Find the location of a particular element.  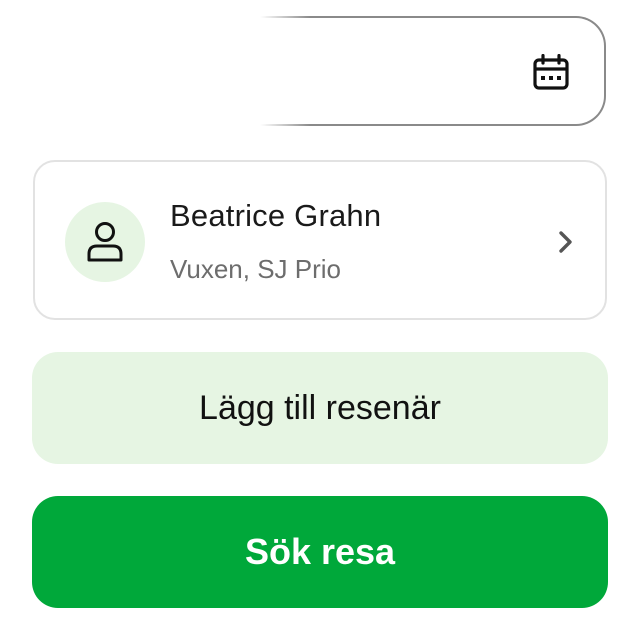

chevron-right-icon is located at coordinates (565, 242).